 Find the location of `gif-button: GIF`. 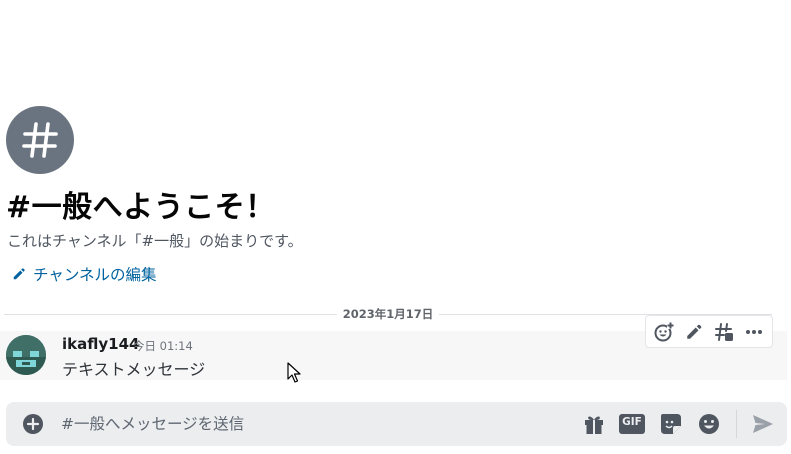

gif-button: GIF is located at coordinates (632, 424).